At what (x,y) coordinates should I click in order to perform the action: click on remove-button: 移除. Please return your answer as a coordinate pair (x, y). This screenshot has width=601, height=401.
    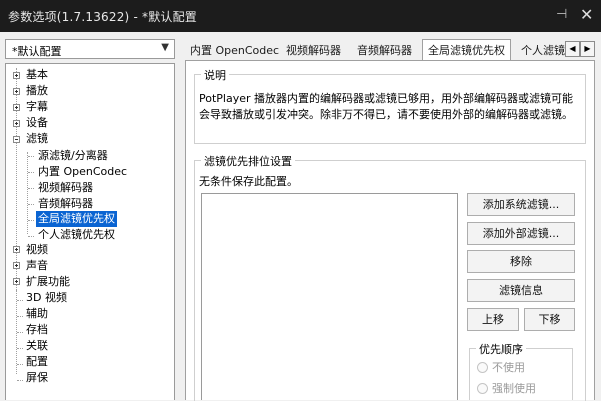
    Looking at the image, I should click on (521, 261).